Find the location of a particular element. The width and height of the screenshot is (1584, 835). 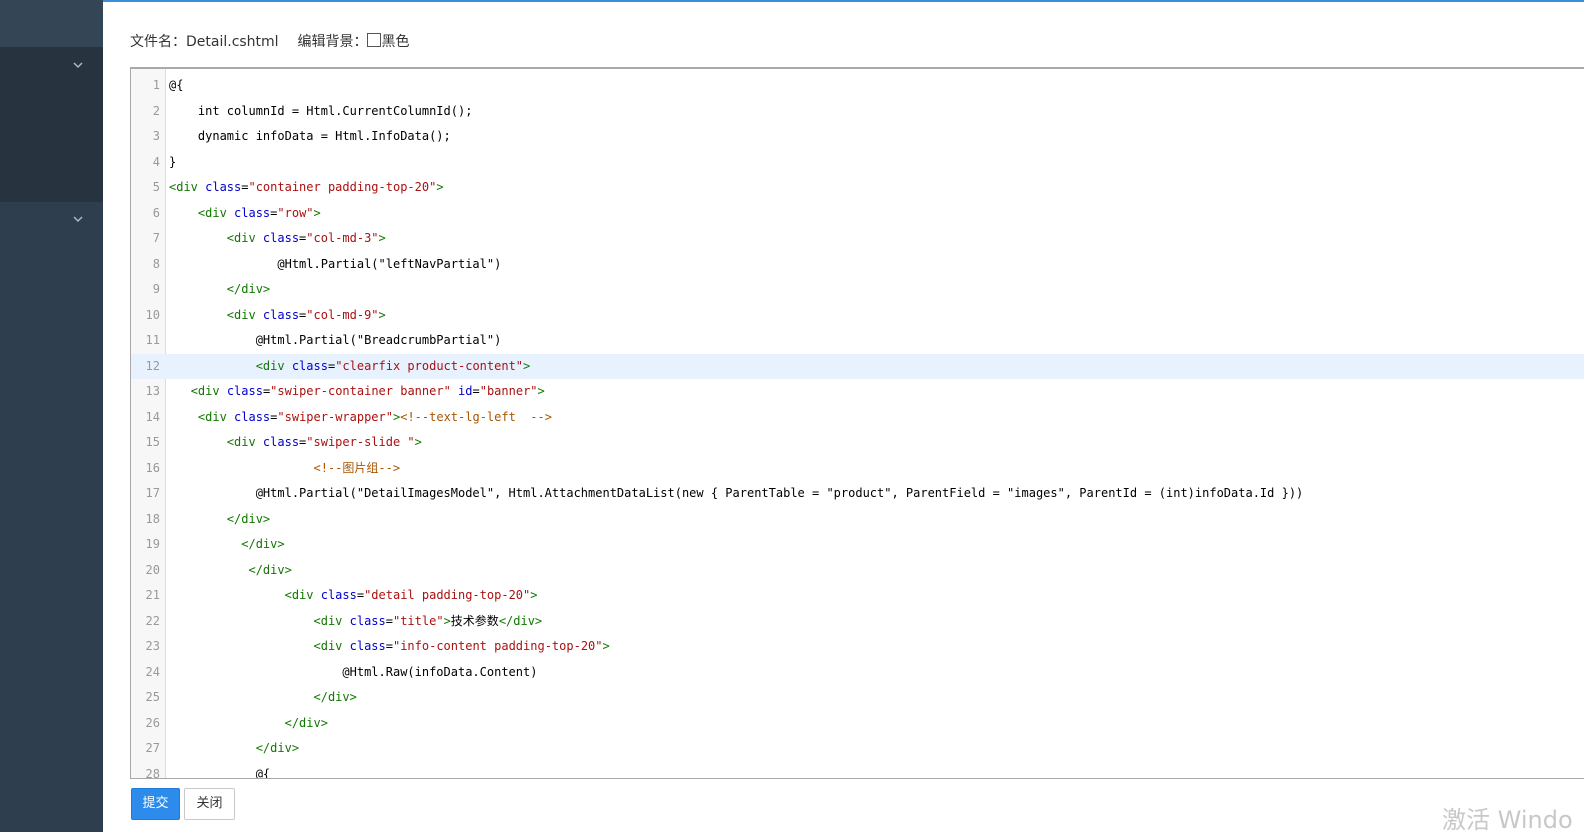

code-line: 25 </div> is located at coordinates (857, 698).